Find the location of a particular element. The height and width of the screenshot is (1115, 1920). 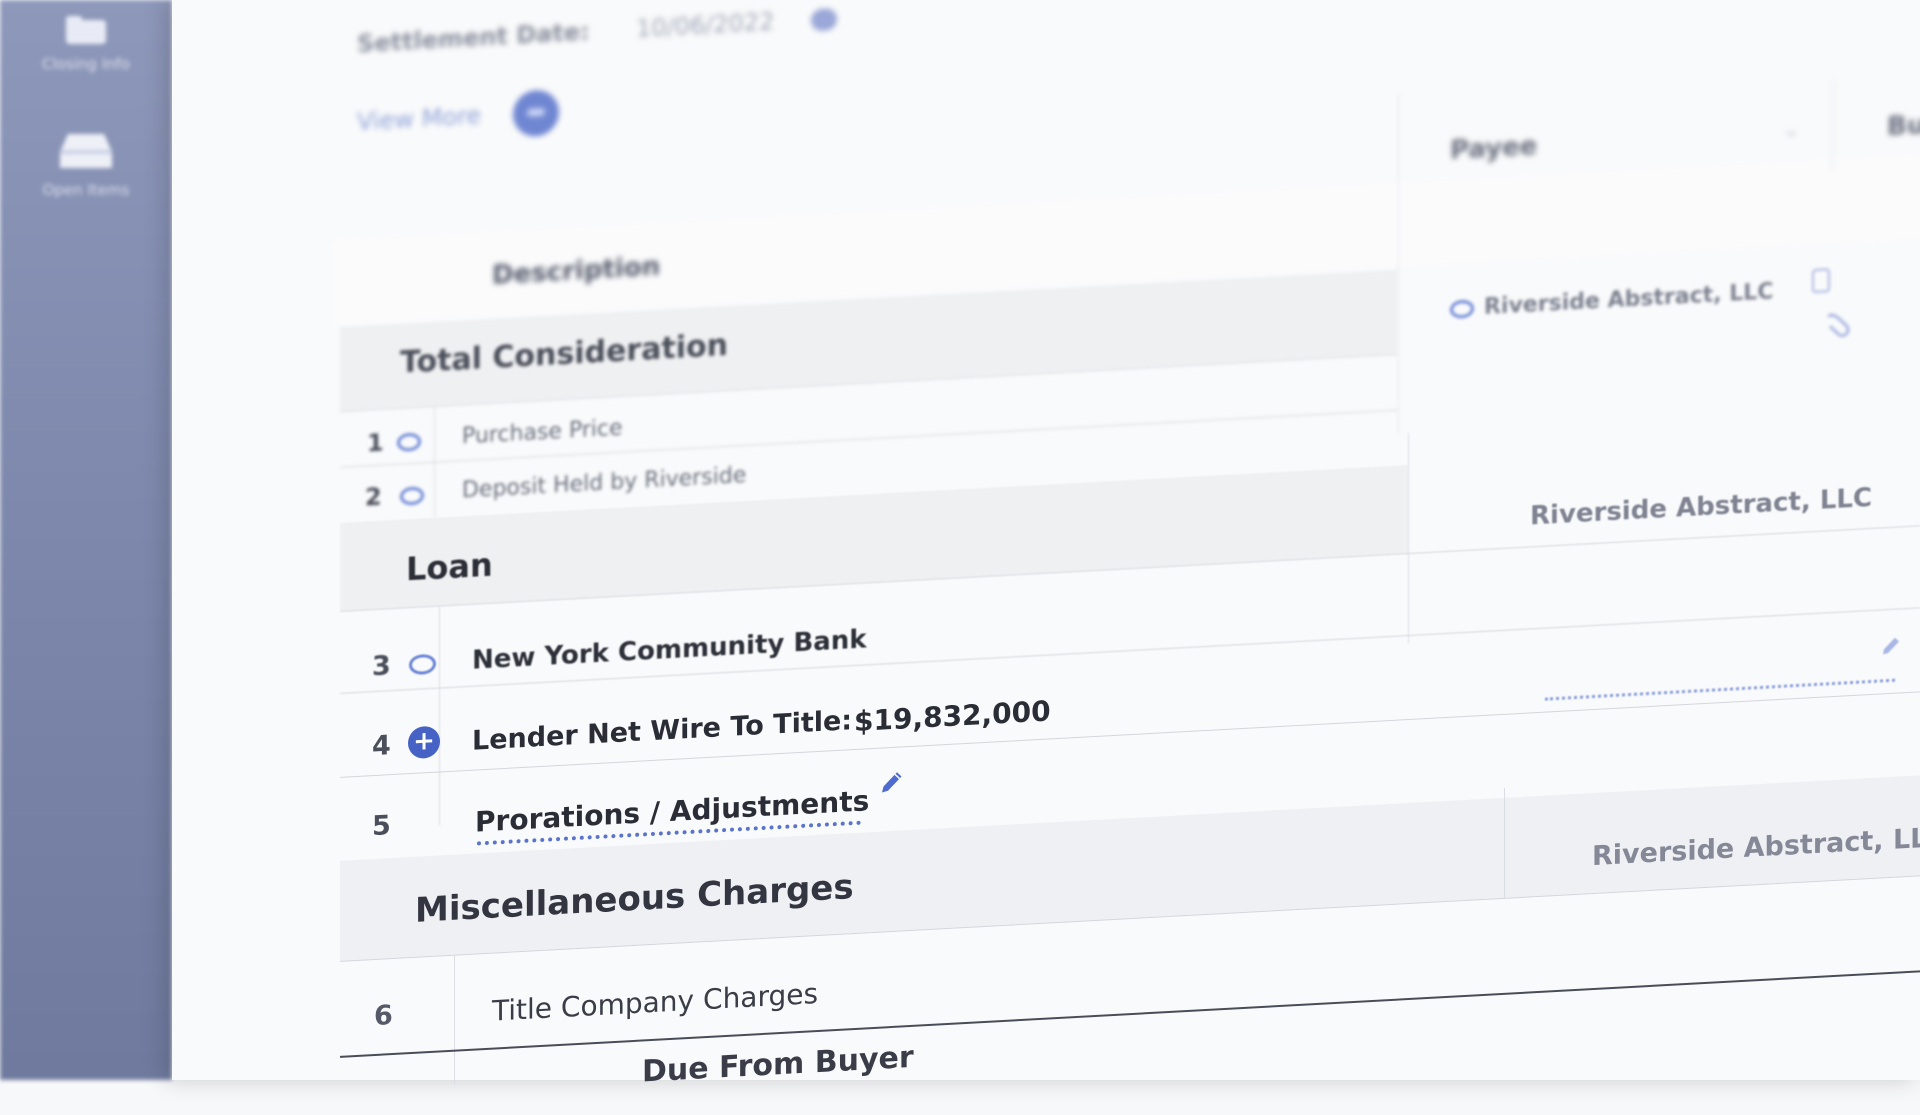

toggle-icon is located at coordinates (535, 113).